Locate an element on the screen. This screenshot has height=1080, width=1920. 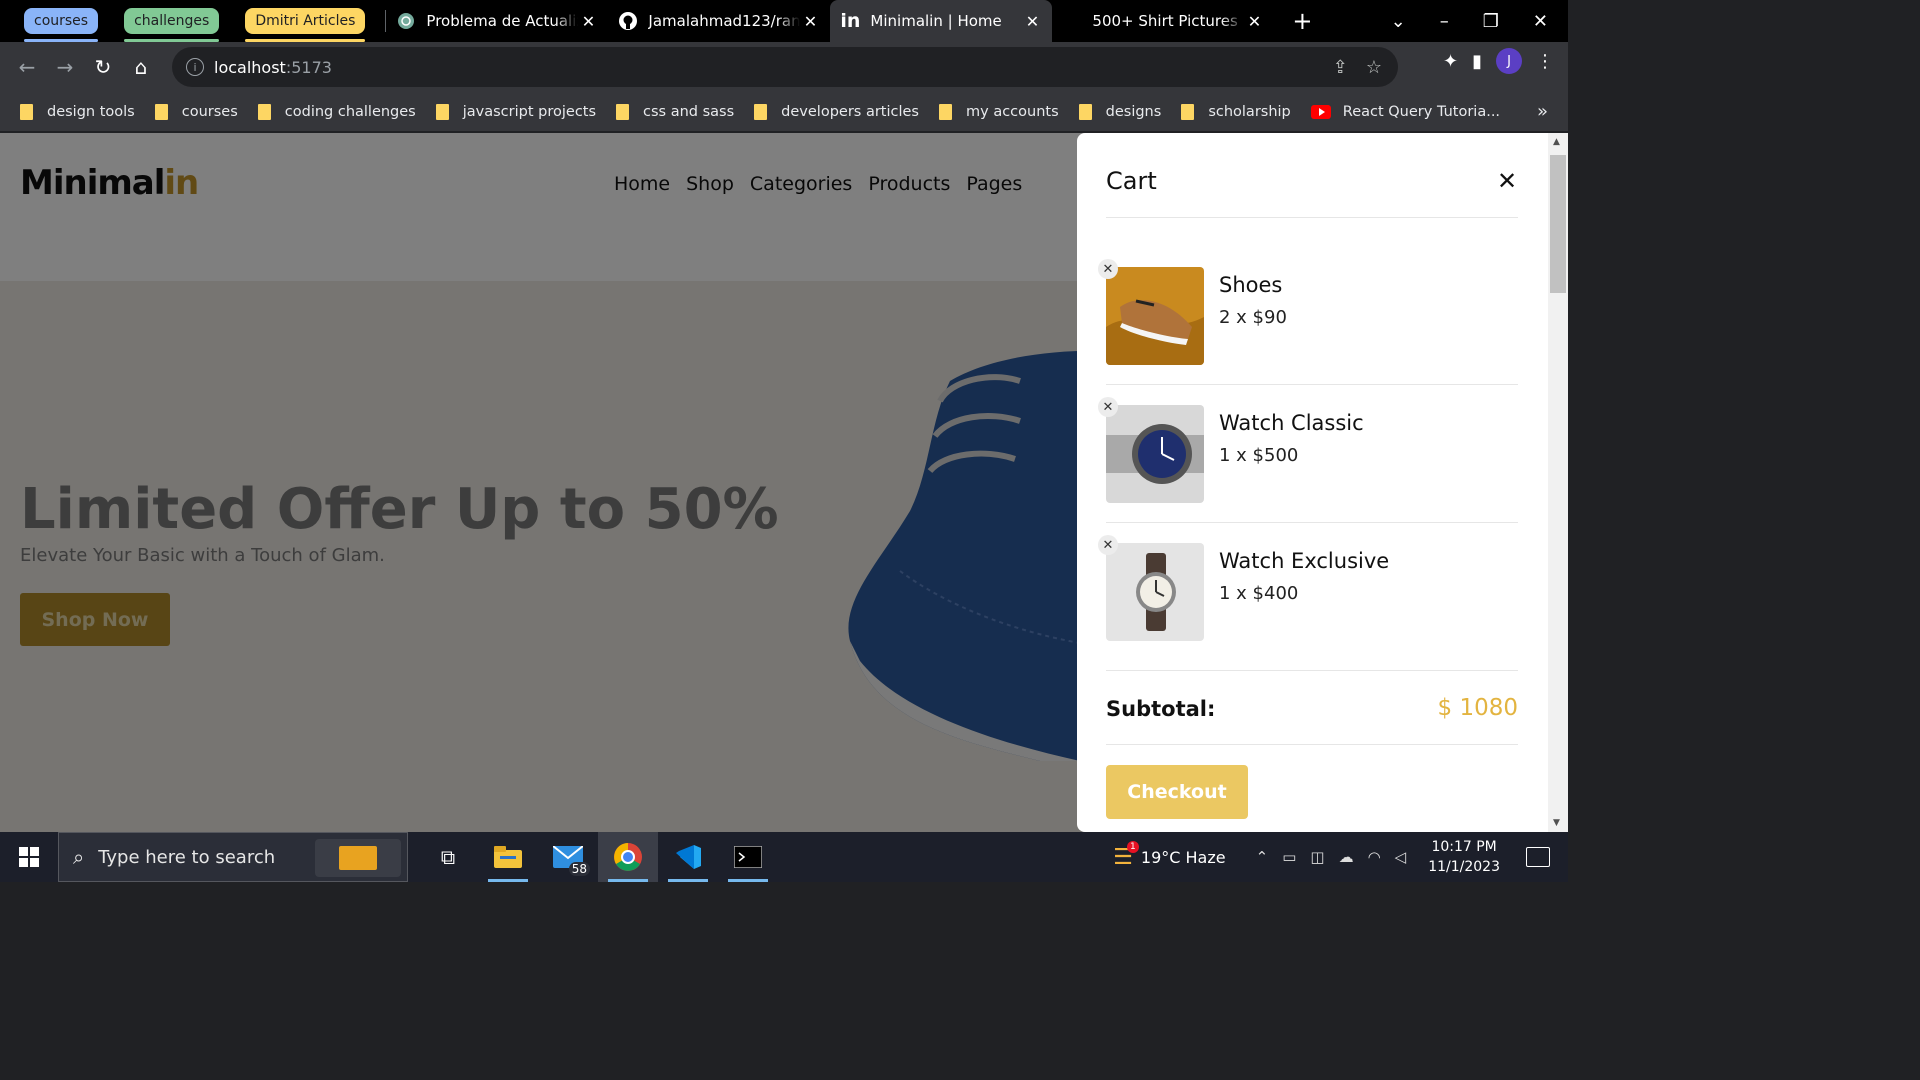
tab-minimalin-active: in Minimalin | Home ✕ is located at coordinates (941, 21).